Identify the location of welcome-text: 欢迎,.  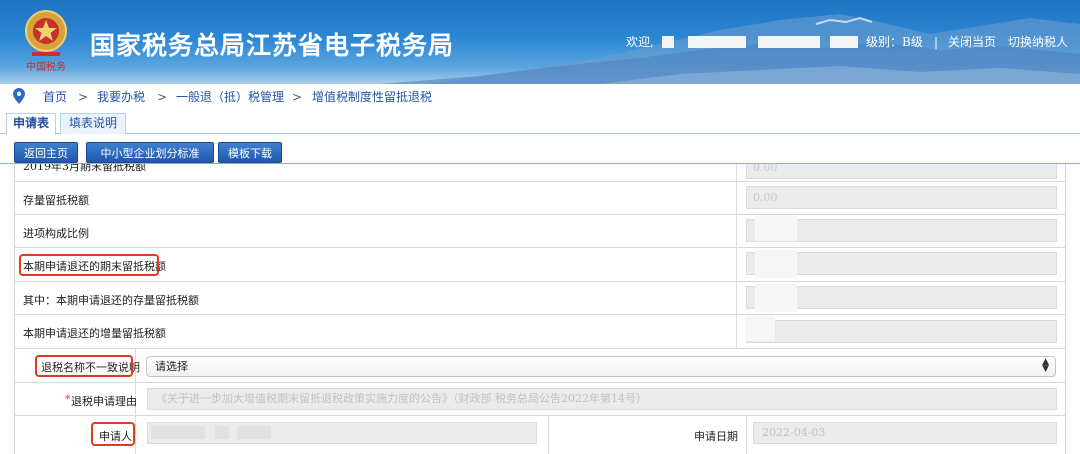
(640, 42).